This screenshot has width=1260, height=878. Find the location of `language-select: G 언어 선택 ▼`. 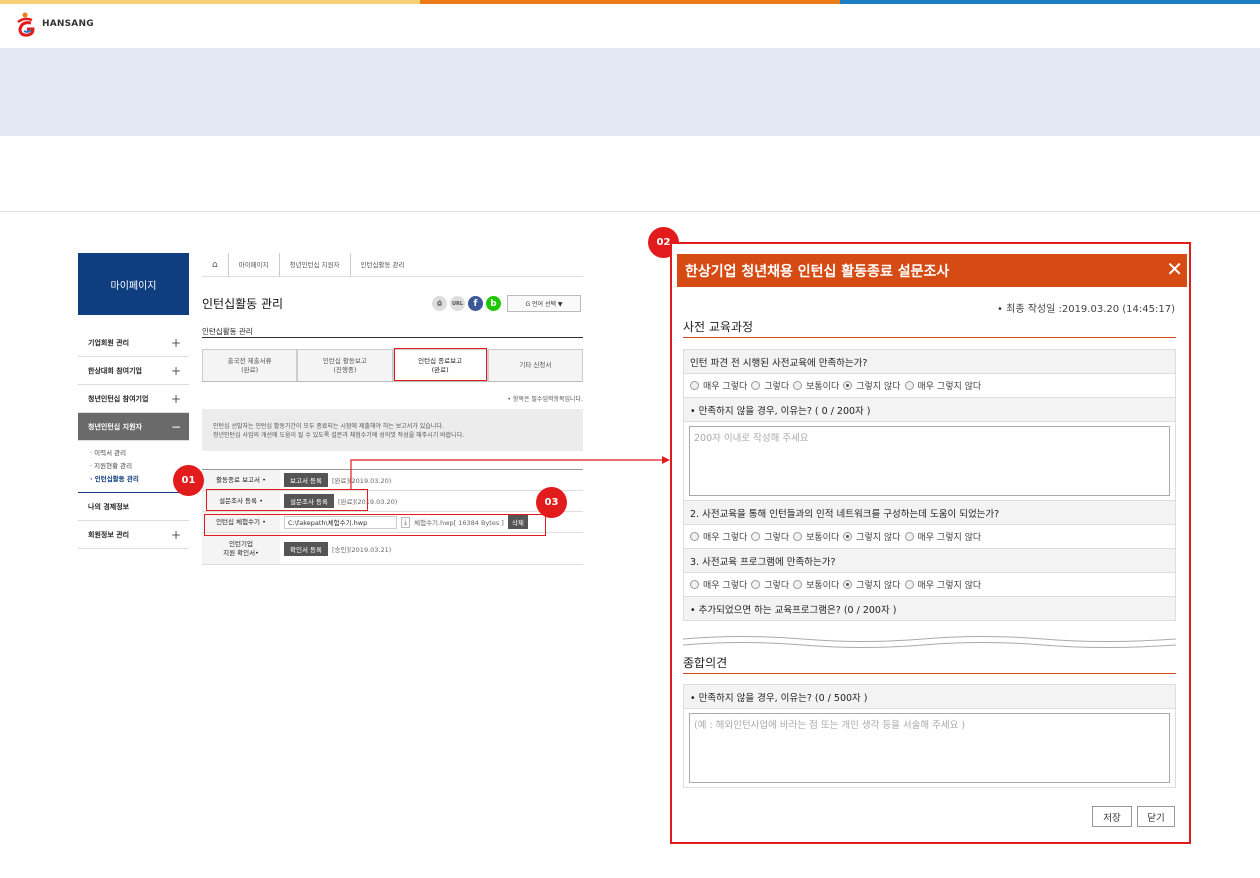

language-select: G 언어 선택 ▼ is located at coordinates (544, 303).